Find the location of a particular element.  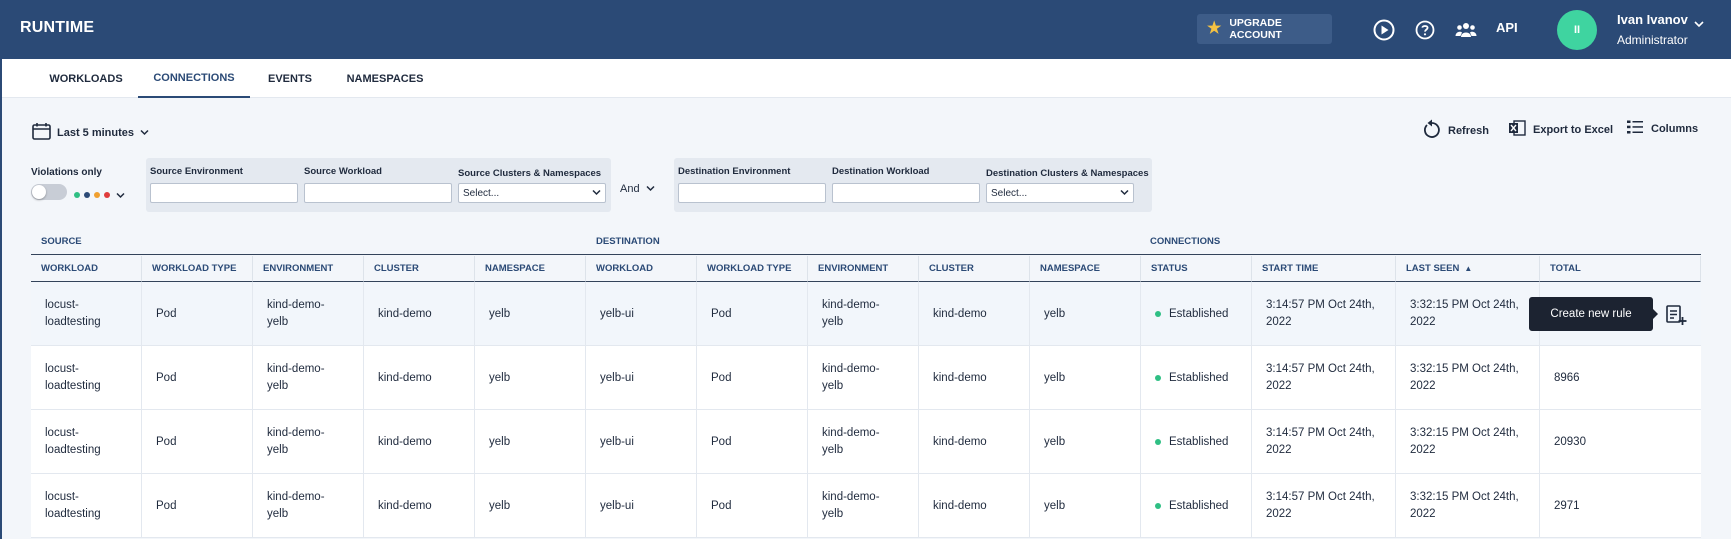

column-header-src-workload-type: WORKLOAD TYPE is located at coordinates (197, 269).